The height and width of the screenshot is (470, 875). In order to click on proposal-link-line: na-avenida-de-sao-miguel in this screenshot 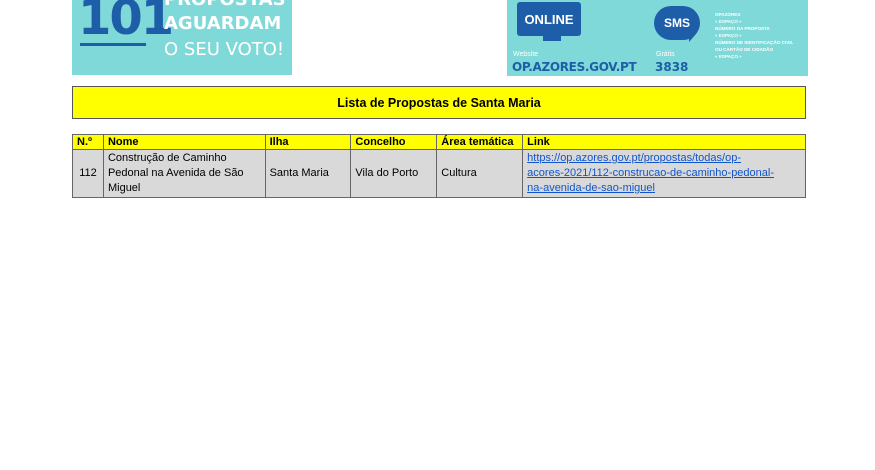, I will do `click(591, 188)`.